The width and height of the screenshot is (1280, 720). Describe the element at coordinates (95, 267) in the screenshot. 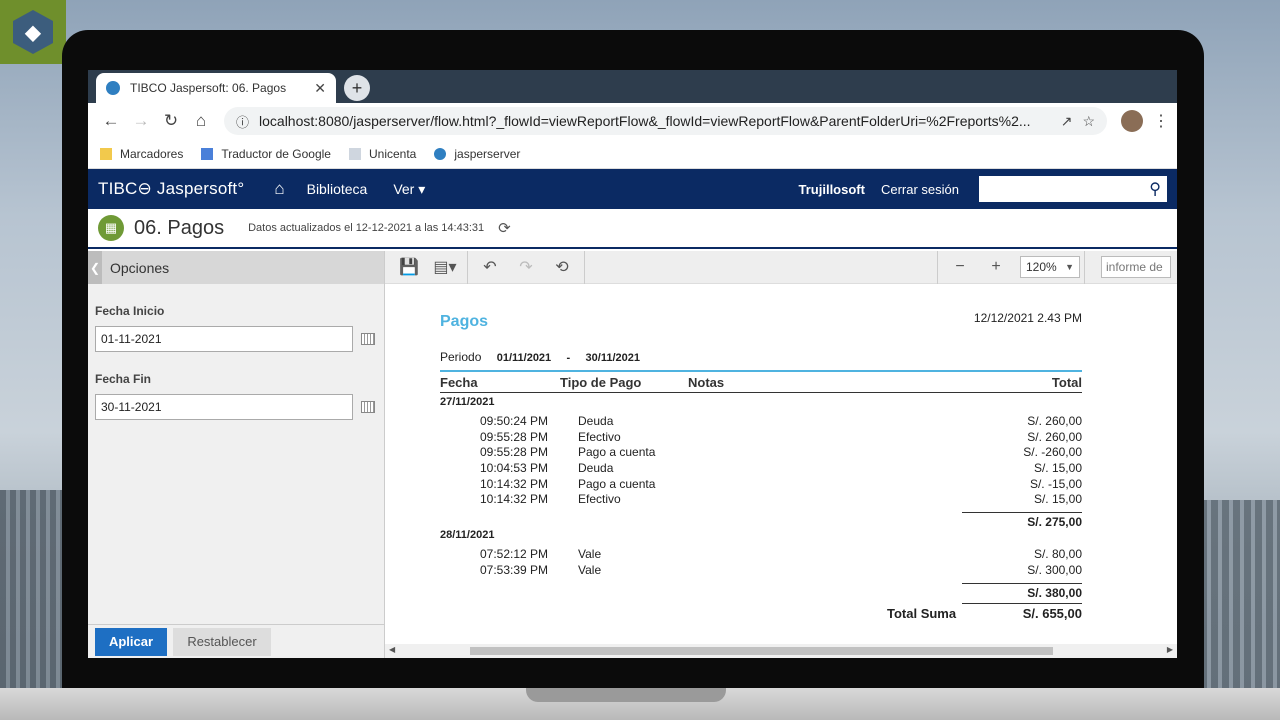

I see `collapse-chevron-icon: ❮` at that location.